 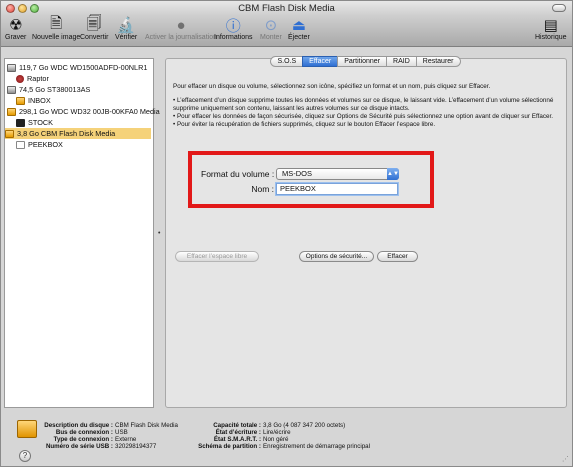 What do you see at coordinates (438, 61) in the screenshot?
I see `tab-restore: Restaurer` at bounding box center [438, 61].